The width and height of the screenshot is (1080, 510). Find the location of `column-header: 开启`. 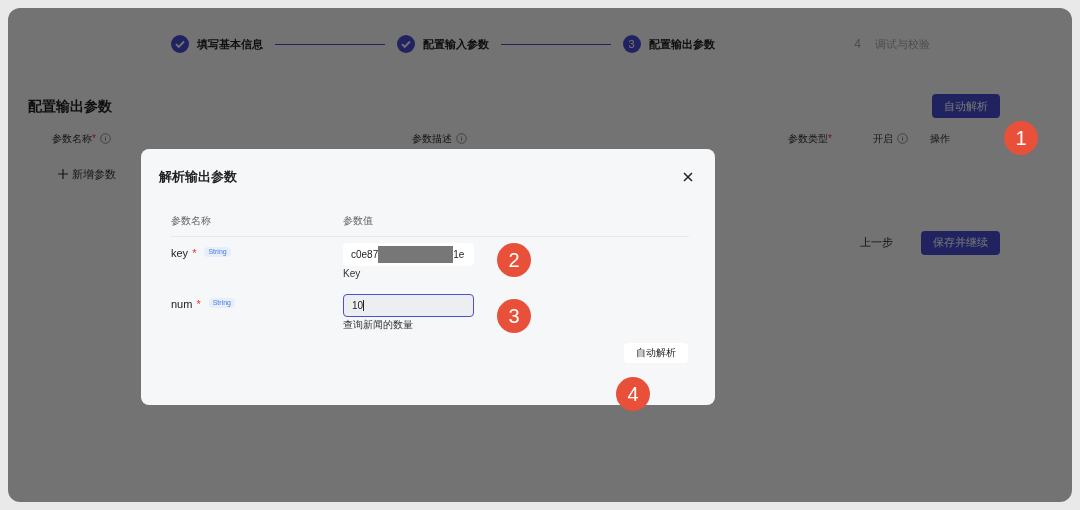

column-header: 开启 is located at coordinates (883, 139).